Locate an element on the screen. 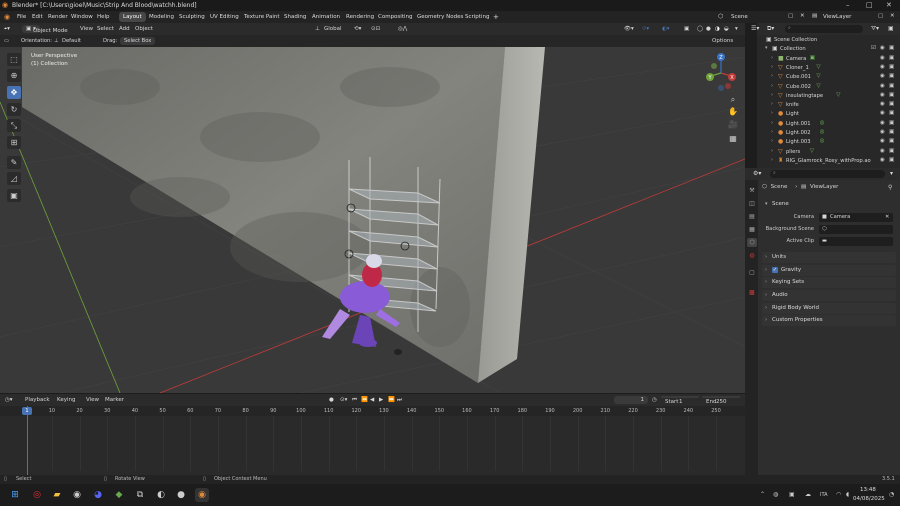 This screenshot has height=506, width=900. clear-icon: ✕ is located at coordinates (887, 217).